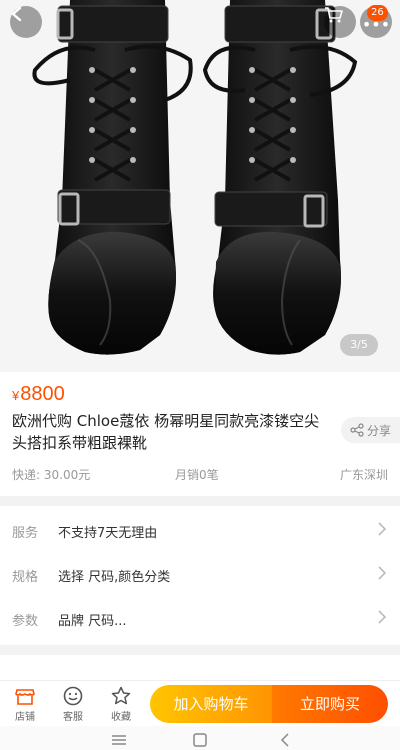 Image resolution: width=400 pixels, height=750 pixels. Describe the element at coordinates (108, 533) in the screenshot. I see `service-value: 不支持7天无理由` at that location.